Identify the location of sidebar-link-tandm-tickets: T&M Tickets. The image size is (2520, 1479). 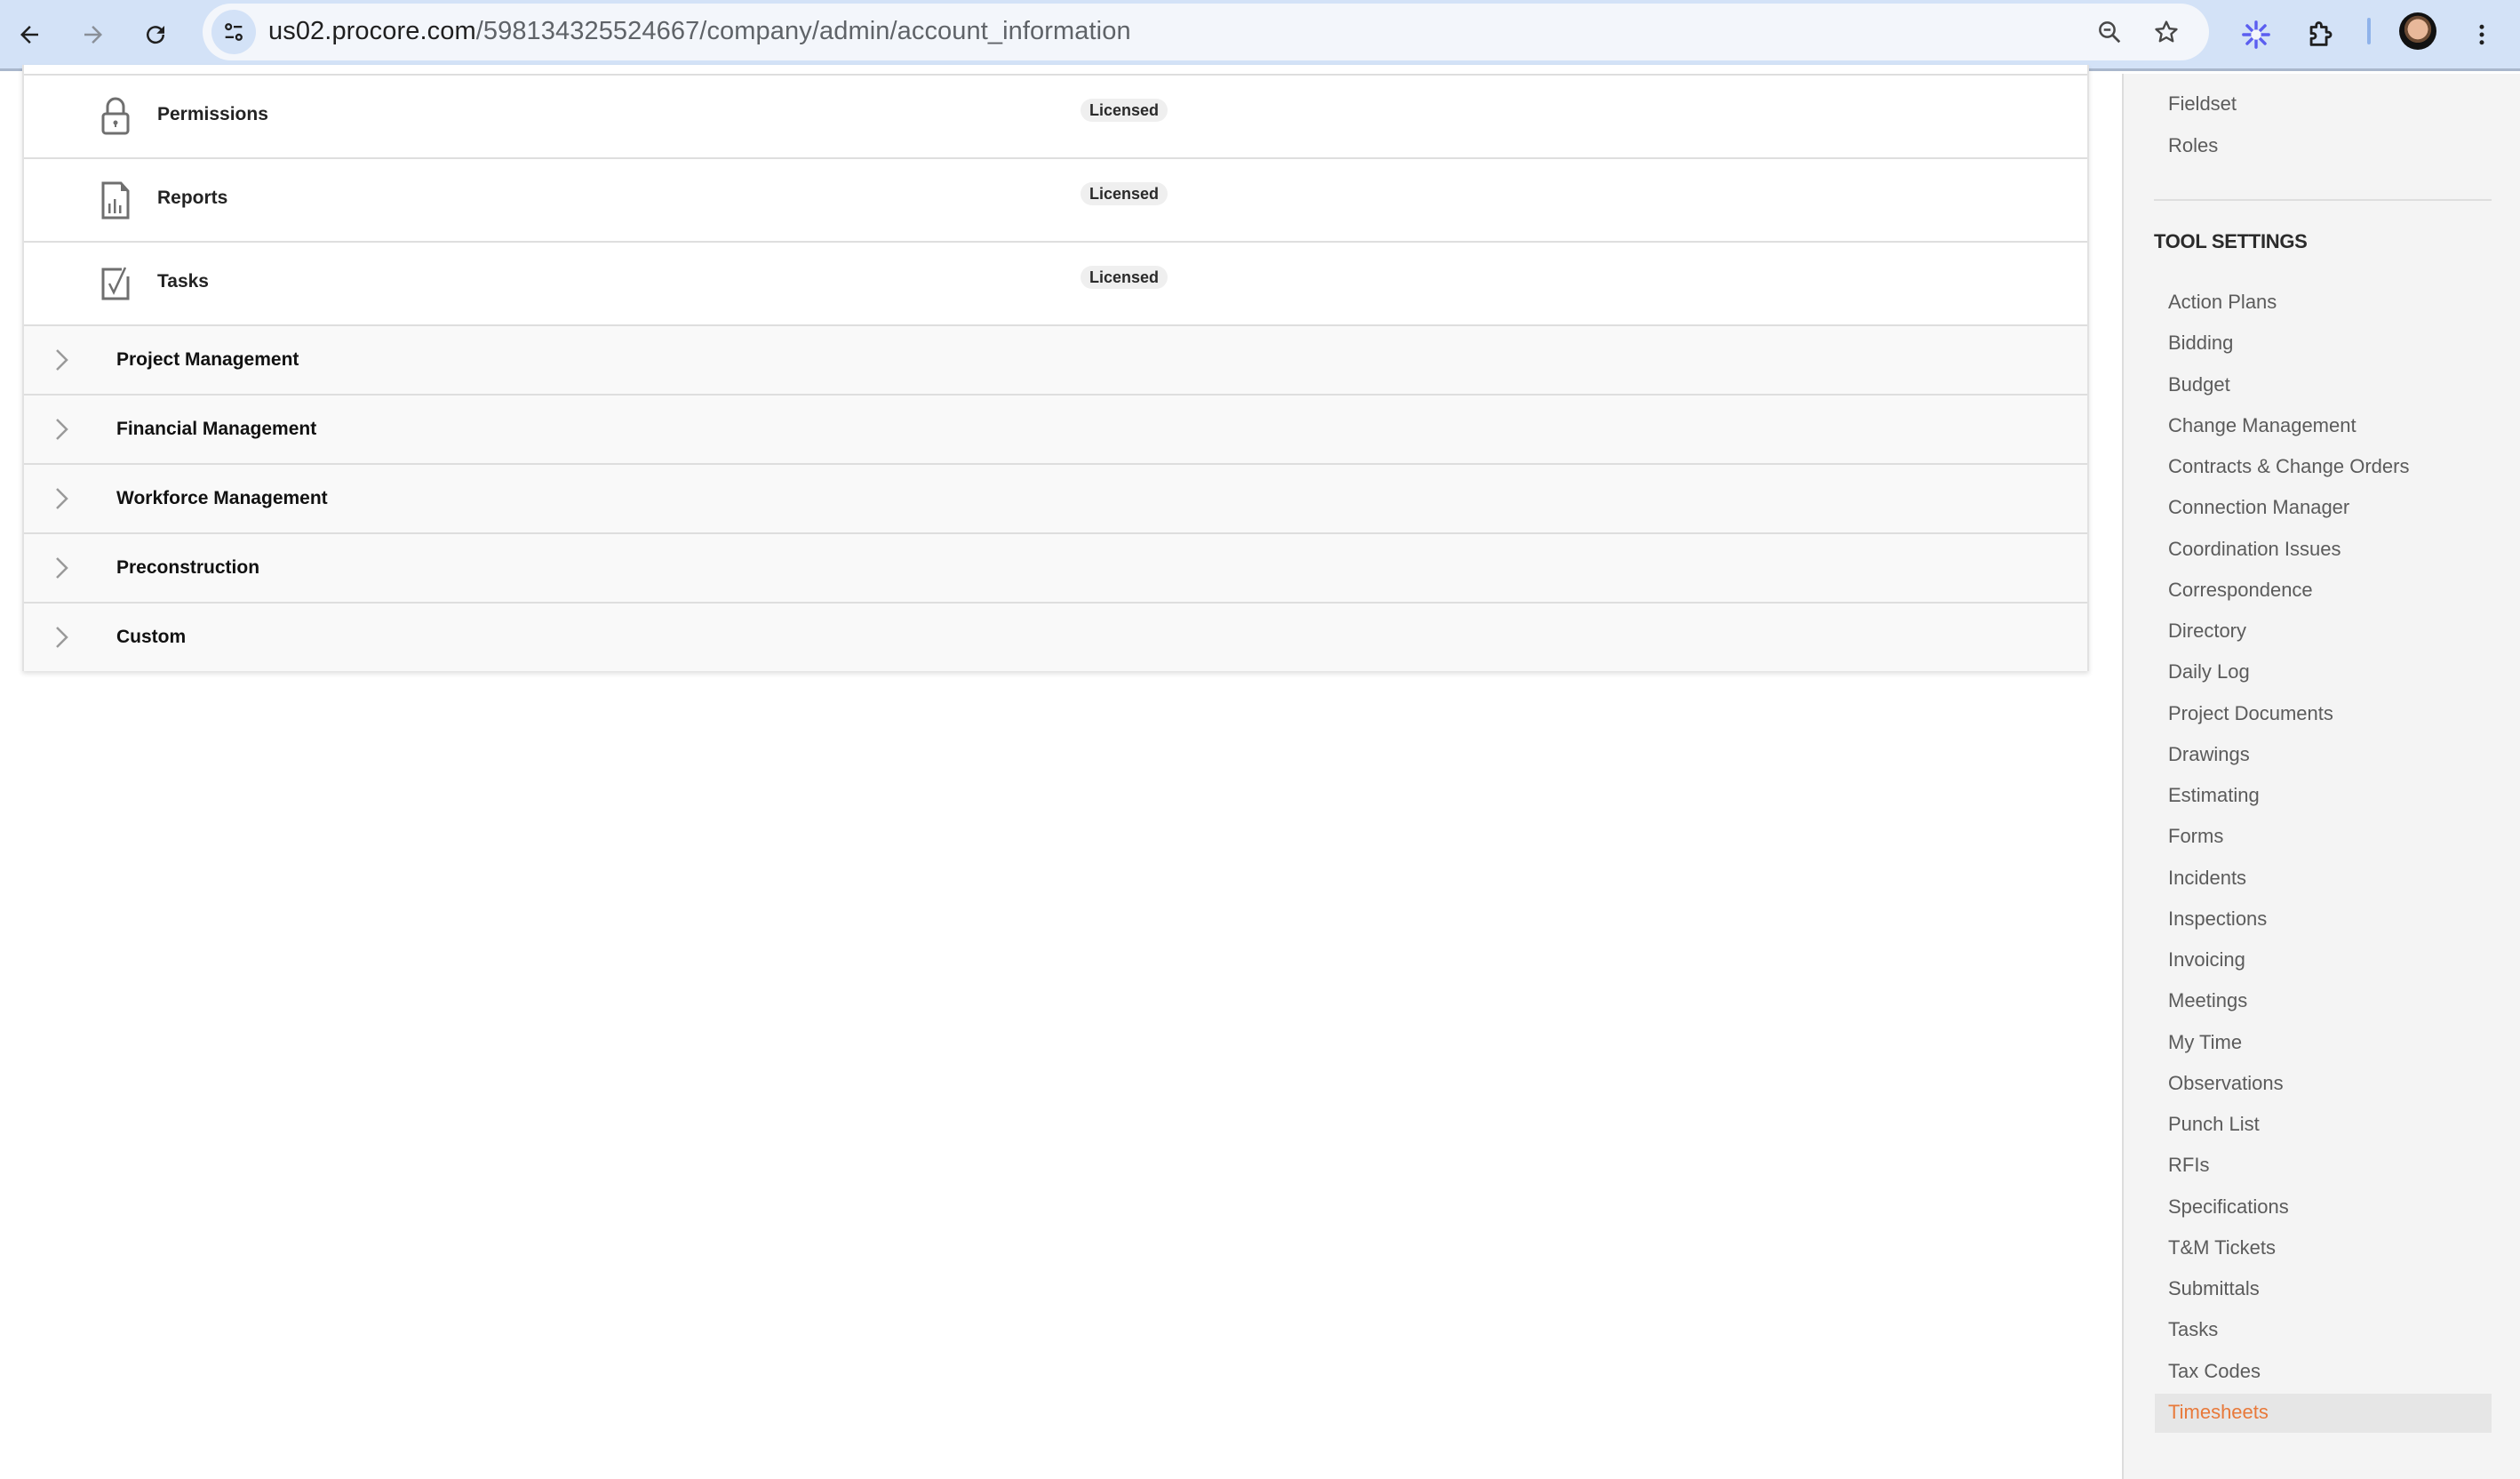
(2222, 1247).